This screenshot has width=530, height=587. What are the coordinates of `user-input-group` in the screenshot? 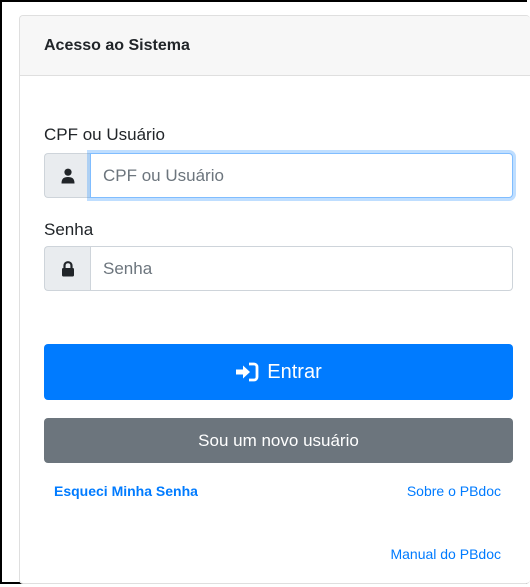 It's located at (278, 175).